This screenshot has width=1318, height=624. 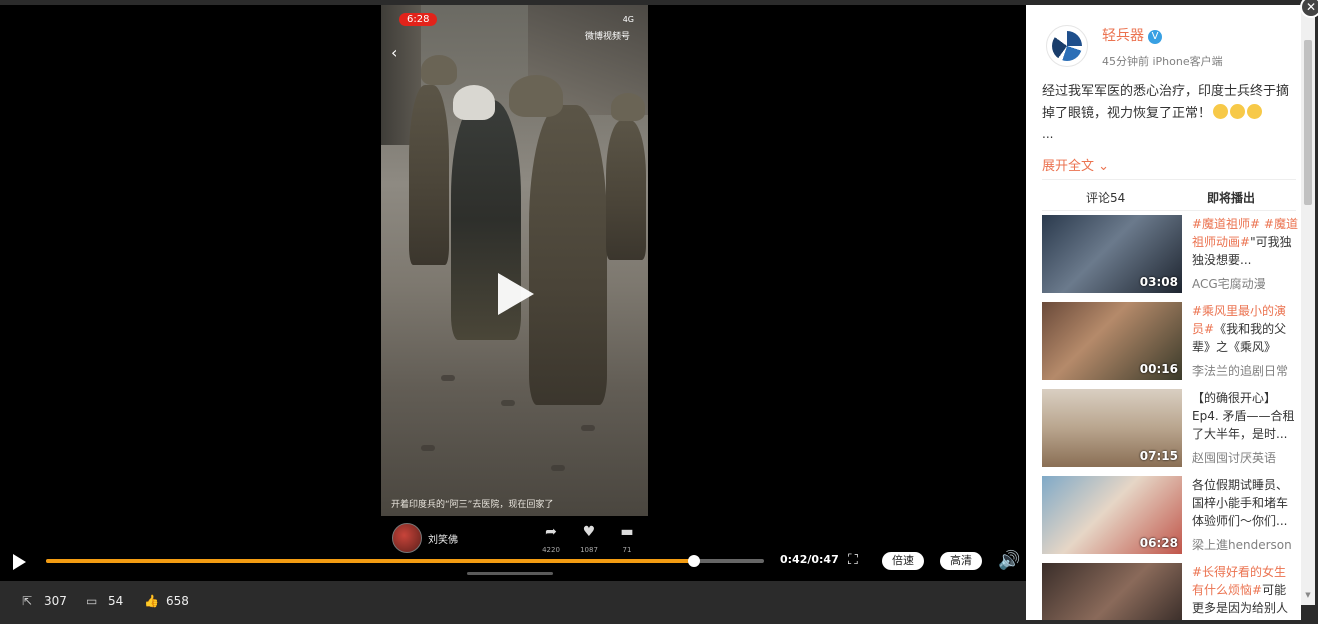 I want to click on account-avatar, so click(x=1067, y=46).